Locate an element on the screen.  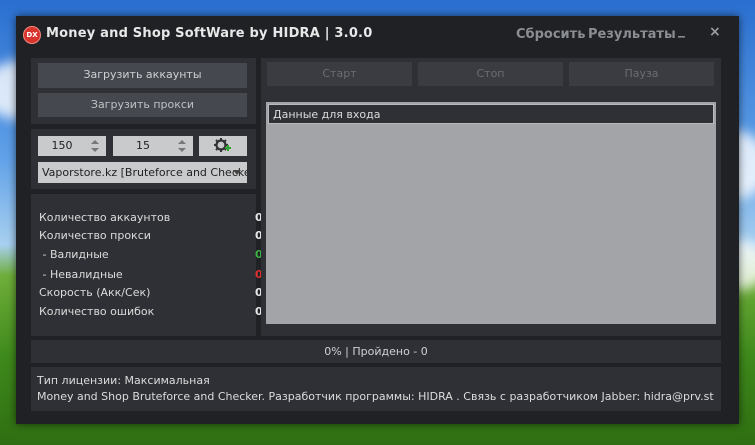
threads-arrows is located at coordinates (96, 146).